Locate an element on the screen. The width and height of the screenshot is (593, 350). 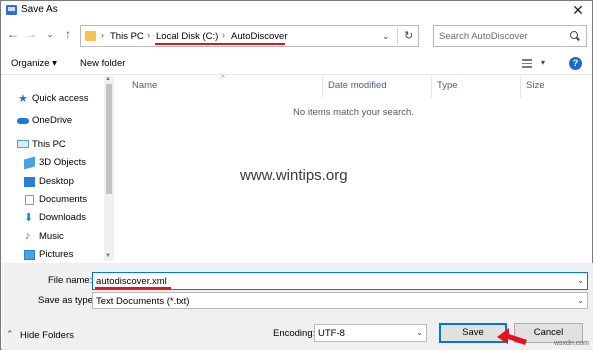
sidebar-item-label: Downloads is located at coordinates (62, 217).